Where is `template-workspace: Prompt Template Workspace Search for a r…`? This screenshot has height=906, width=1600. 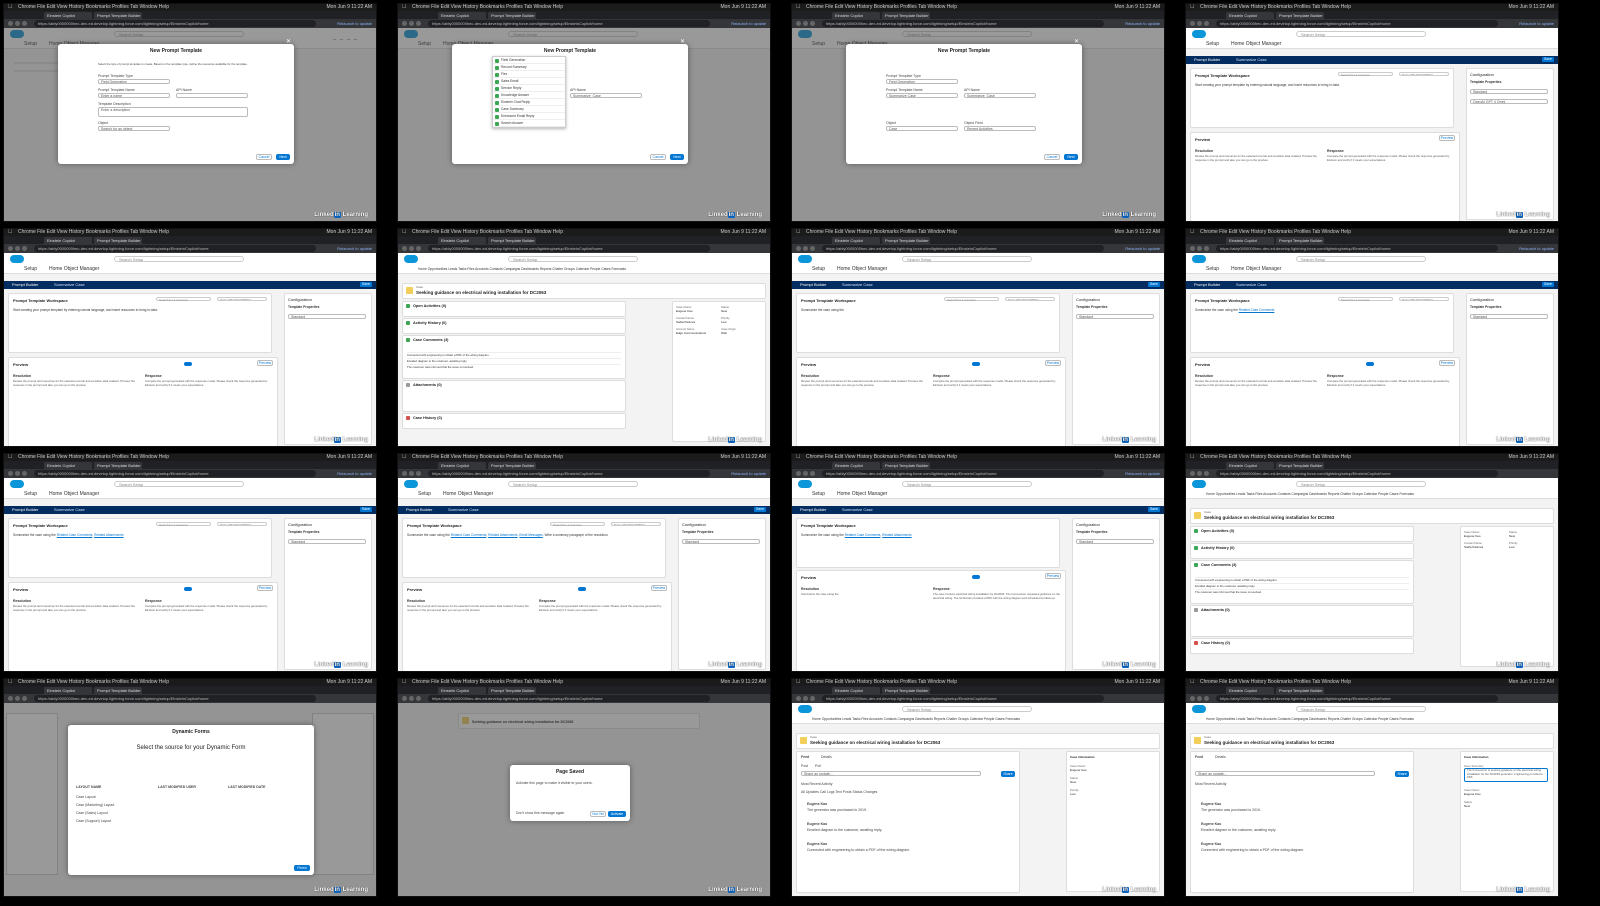
template-workspace: Prompt Template Workspace Search for a r… is located at coordinates (1322, 98).